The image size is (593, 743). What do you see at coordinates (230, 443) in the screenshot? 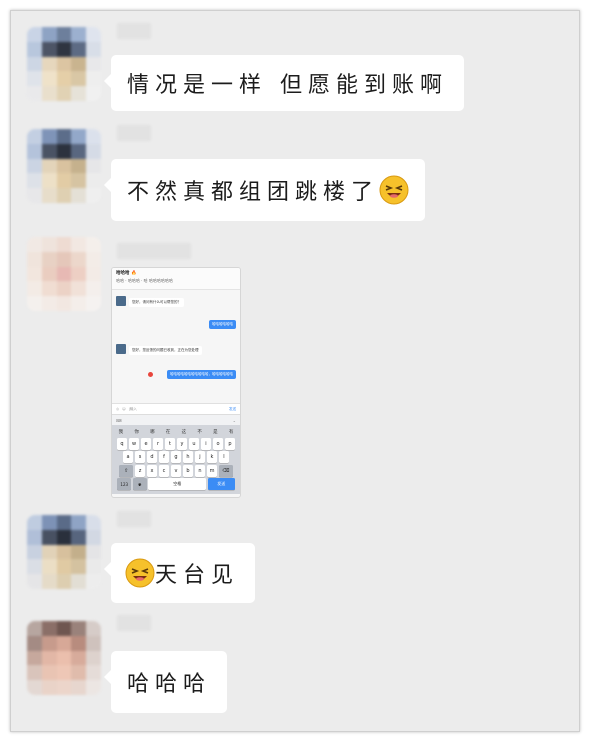
I see `key: p` at bounding box center [230, 443].